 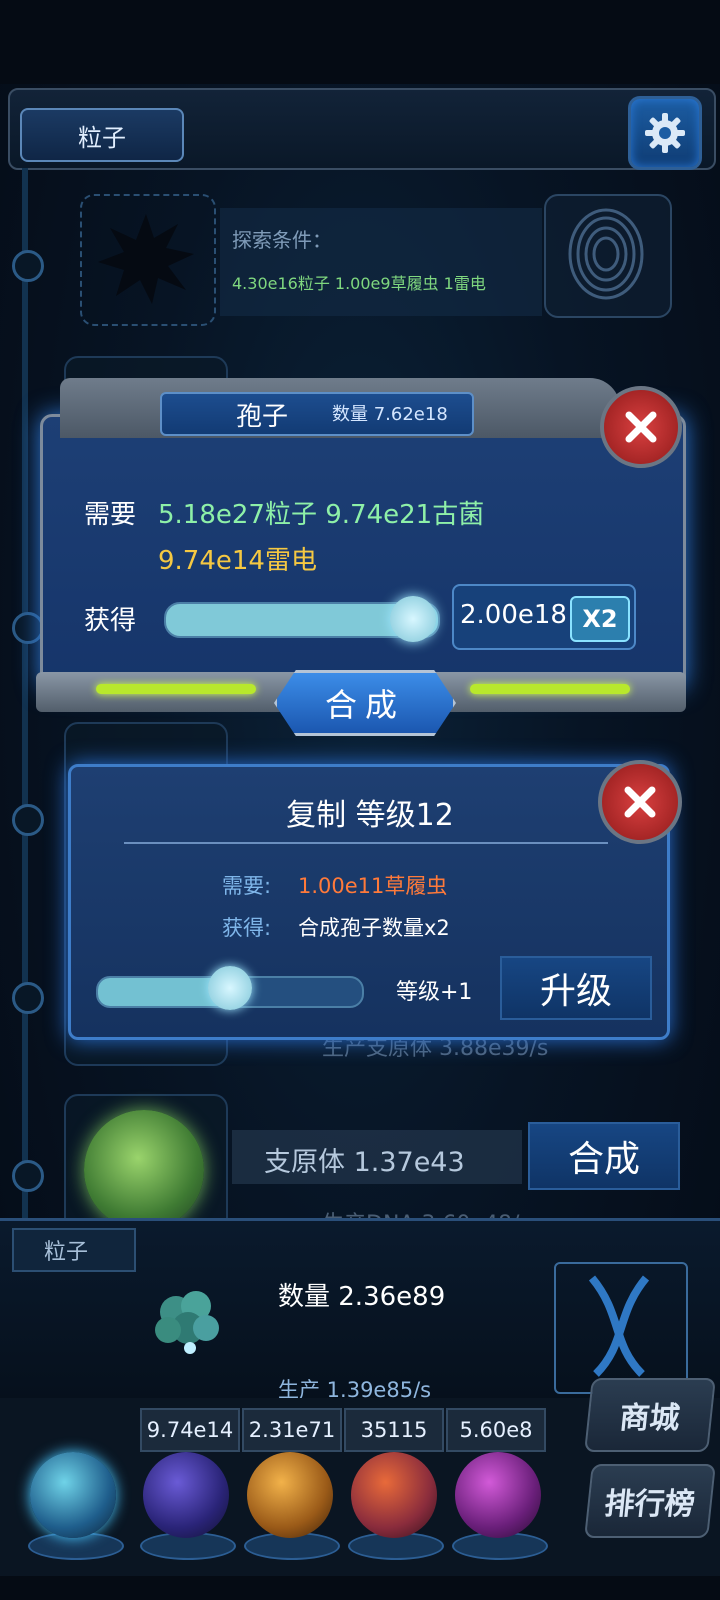 I want to click on explore-requirement: 4.30e16粒子 1.00e9草履虫 1雷电, so click(x=359, y=283).